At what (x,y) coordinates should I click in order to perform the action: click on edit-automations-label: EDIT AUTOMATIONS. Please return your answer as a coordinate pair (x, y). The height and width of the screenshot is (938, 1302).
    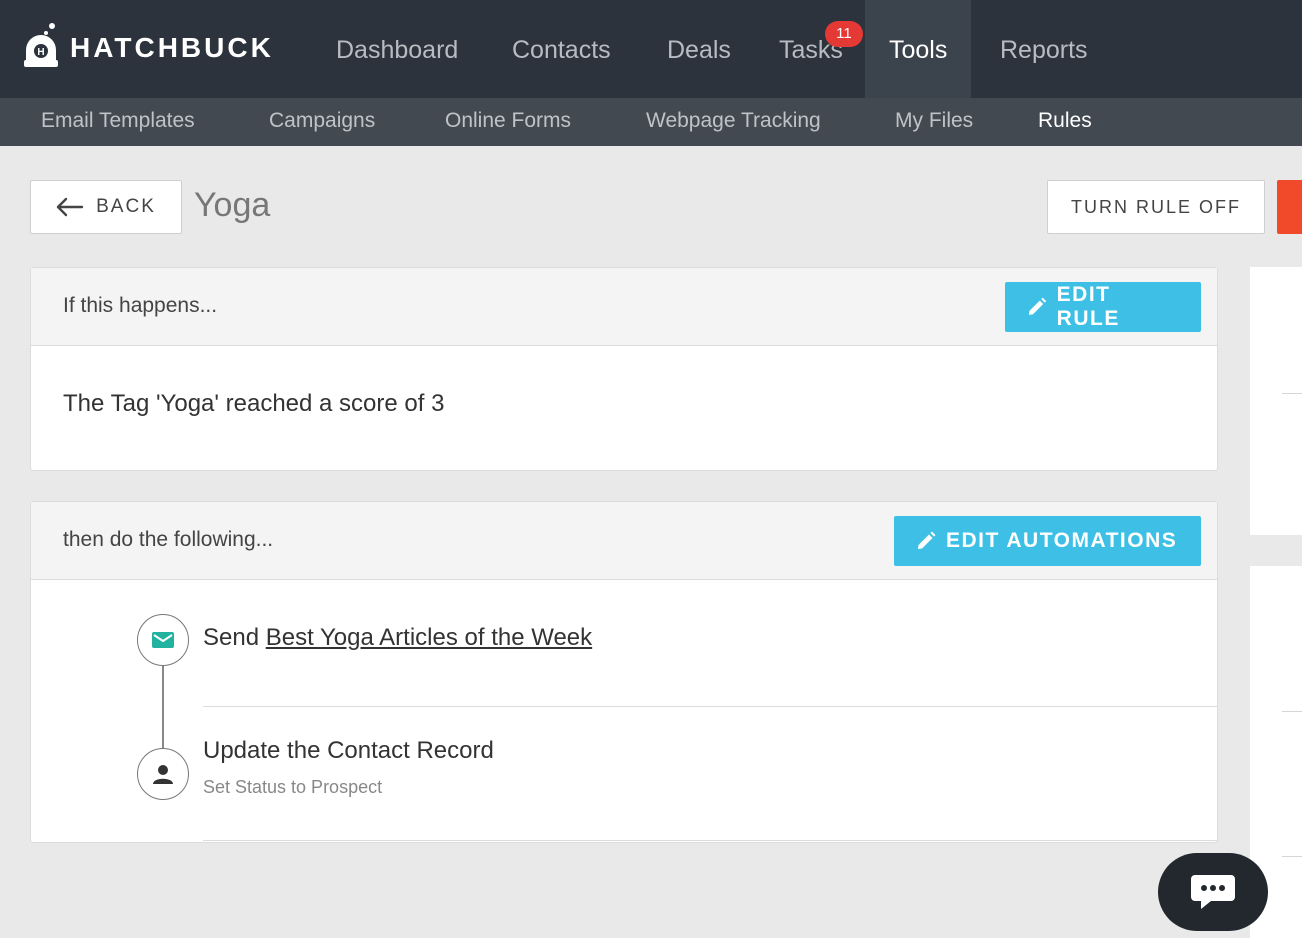
    Looking at the image, I should click on (1062, 540).